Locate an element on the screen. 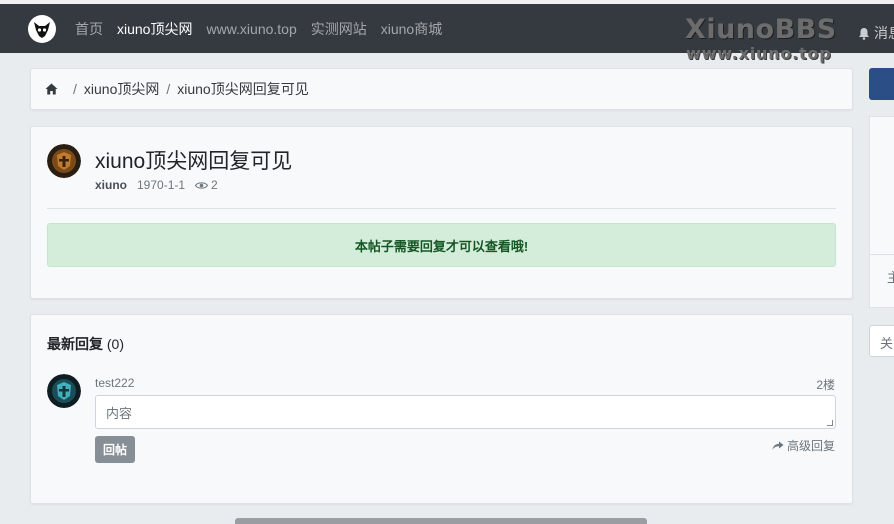 This screenshot has height=524, width=894. replies-header: 最新回复 (0) is located at coordinates (85, 344).